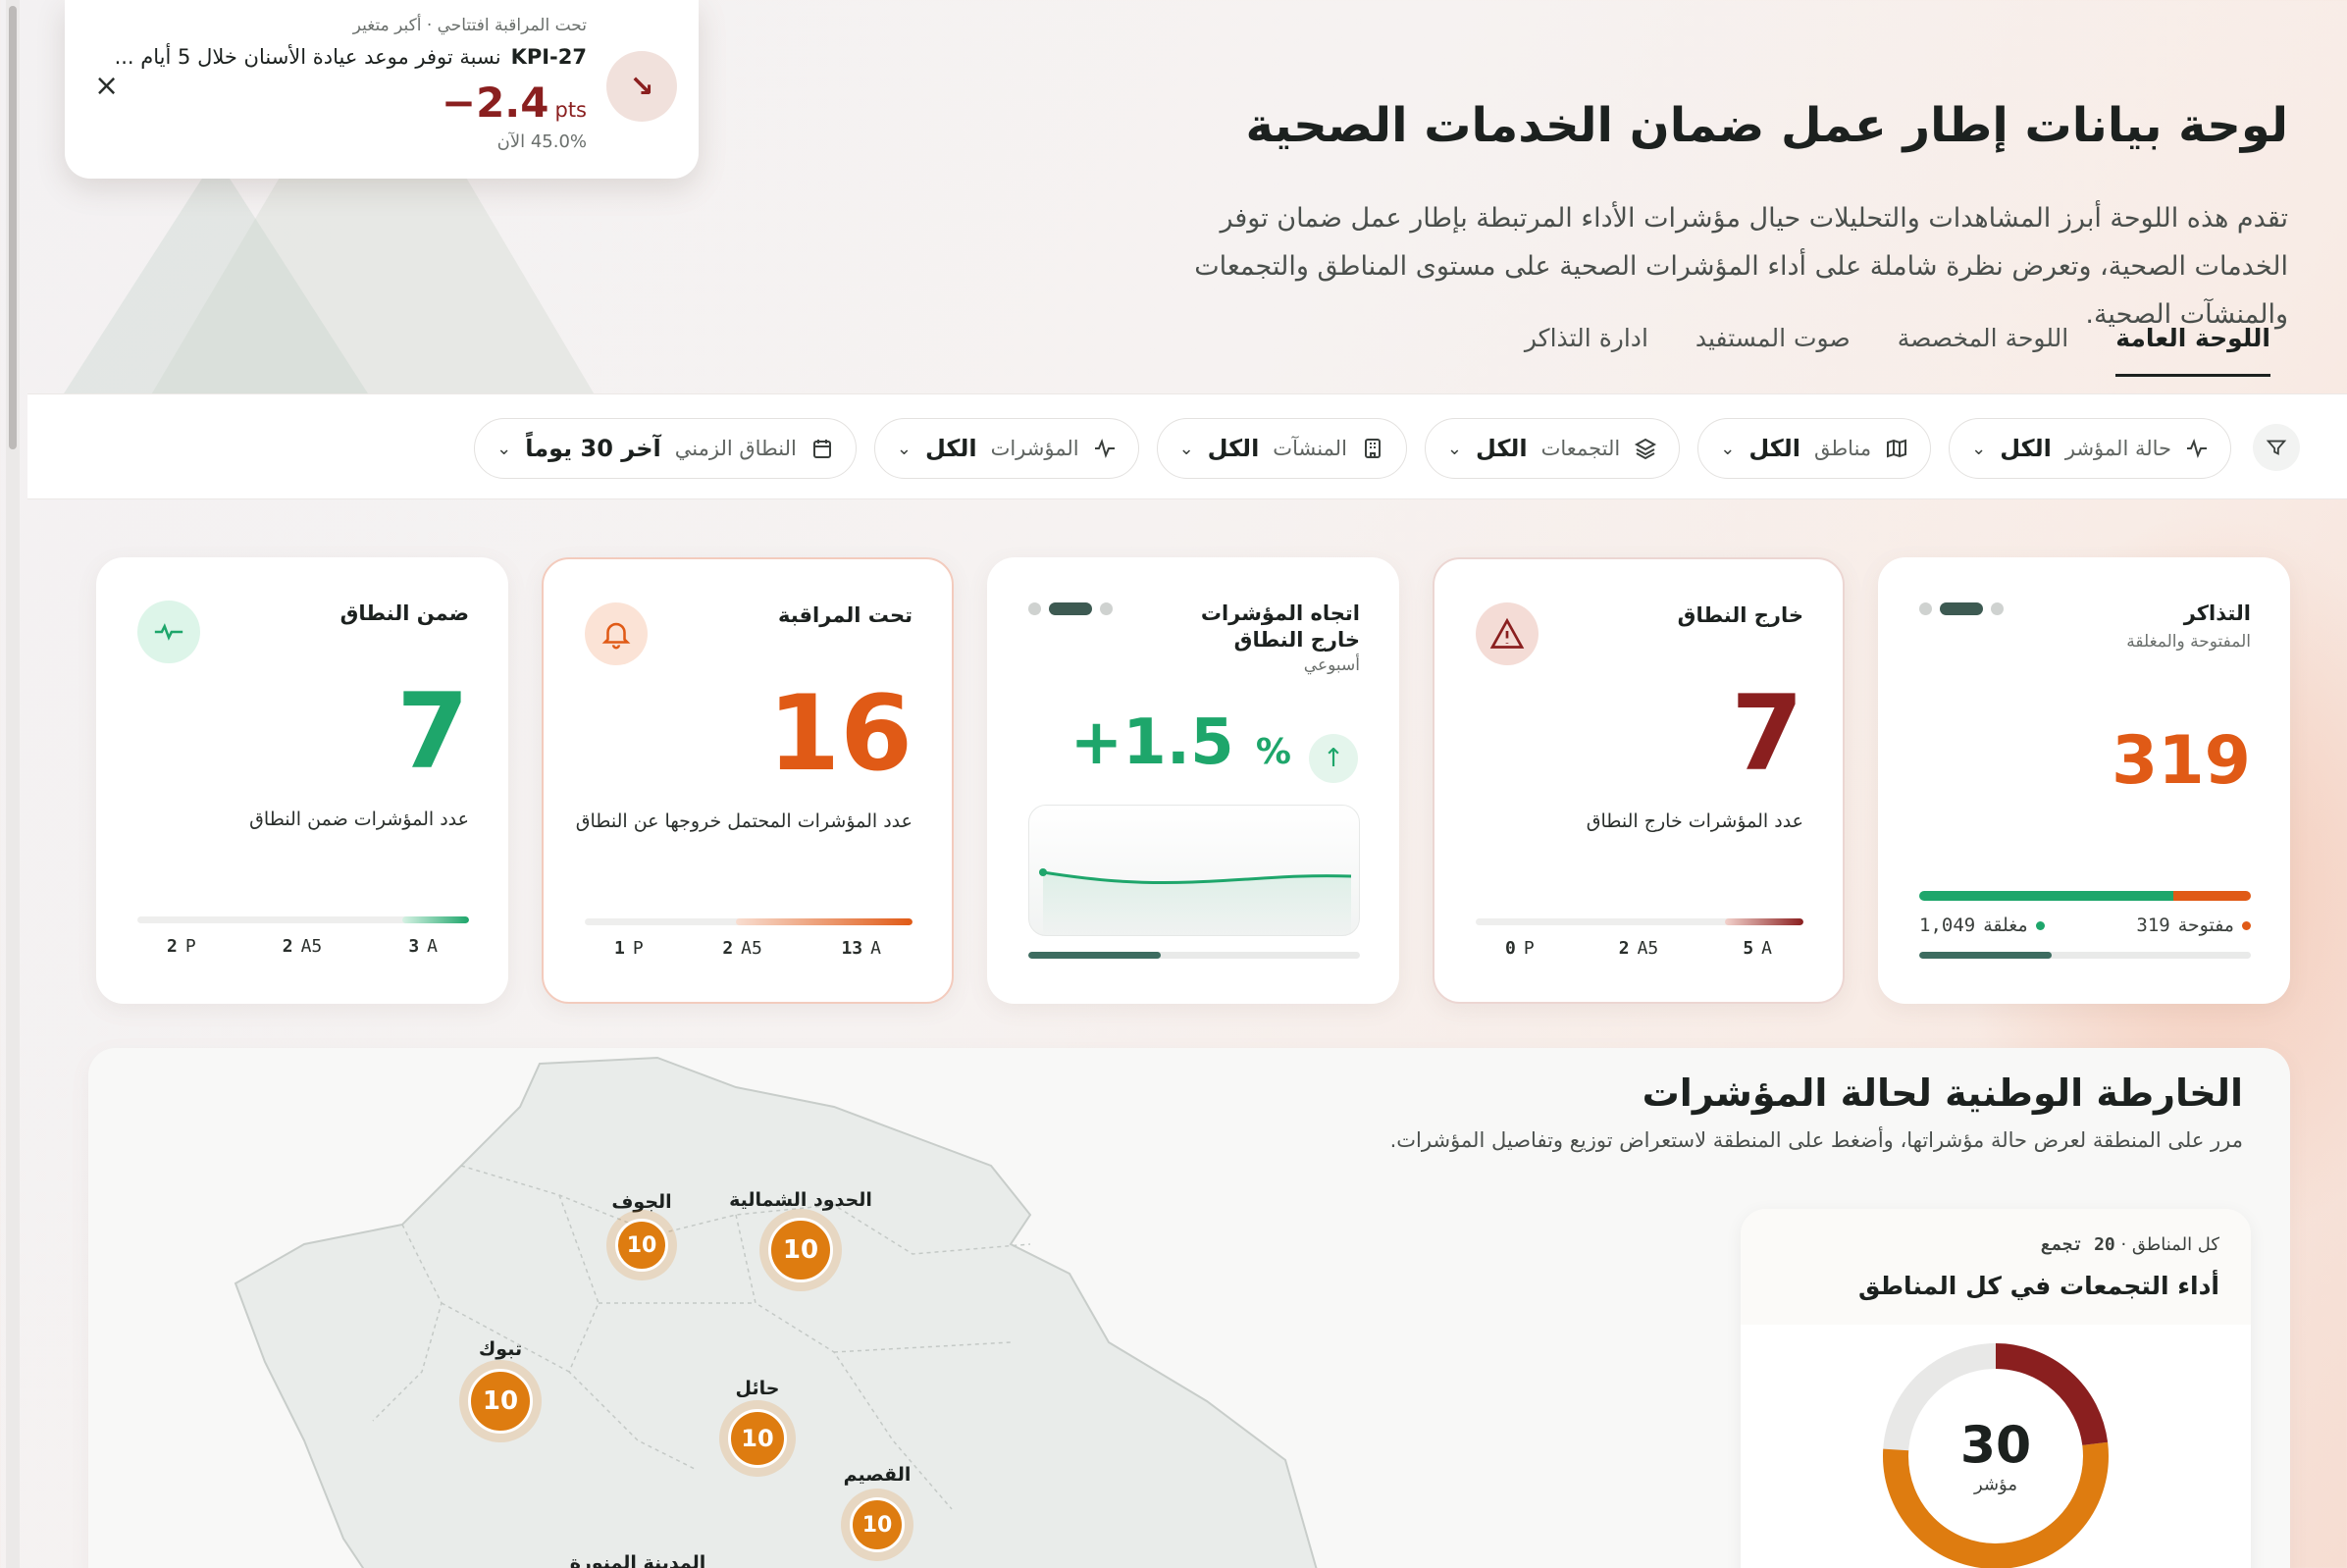 This screenshot has height=1568, width=2347. I want to click on toast-delta: −2.4 pts, so click(514, 103).